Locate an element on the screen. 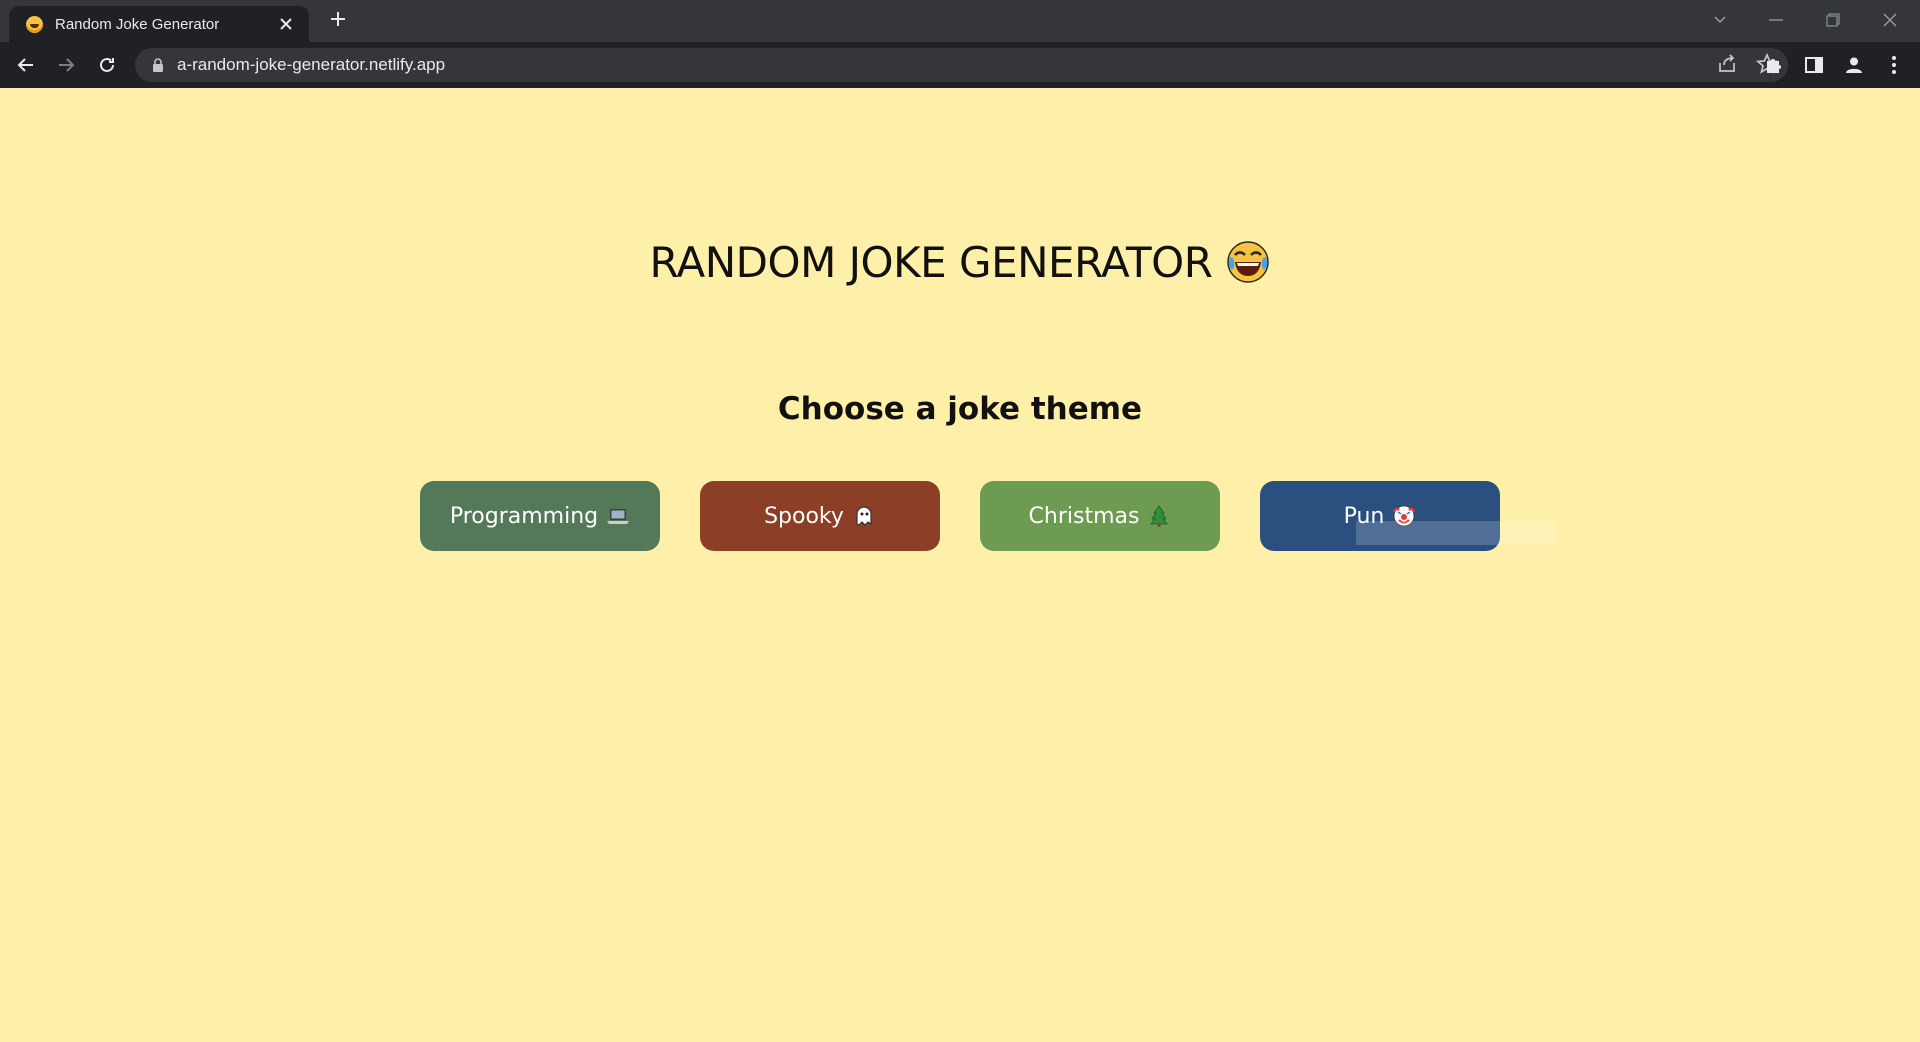 This screenshot has width=1920, height=1042. close-window-icon is located at coordinates (1890, 20).